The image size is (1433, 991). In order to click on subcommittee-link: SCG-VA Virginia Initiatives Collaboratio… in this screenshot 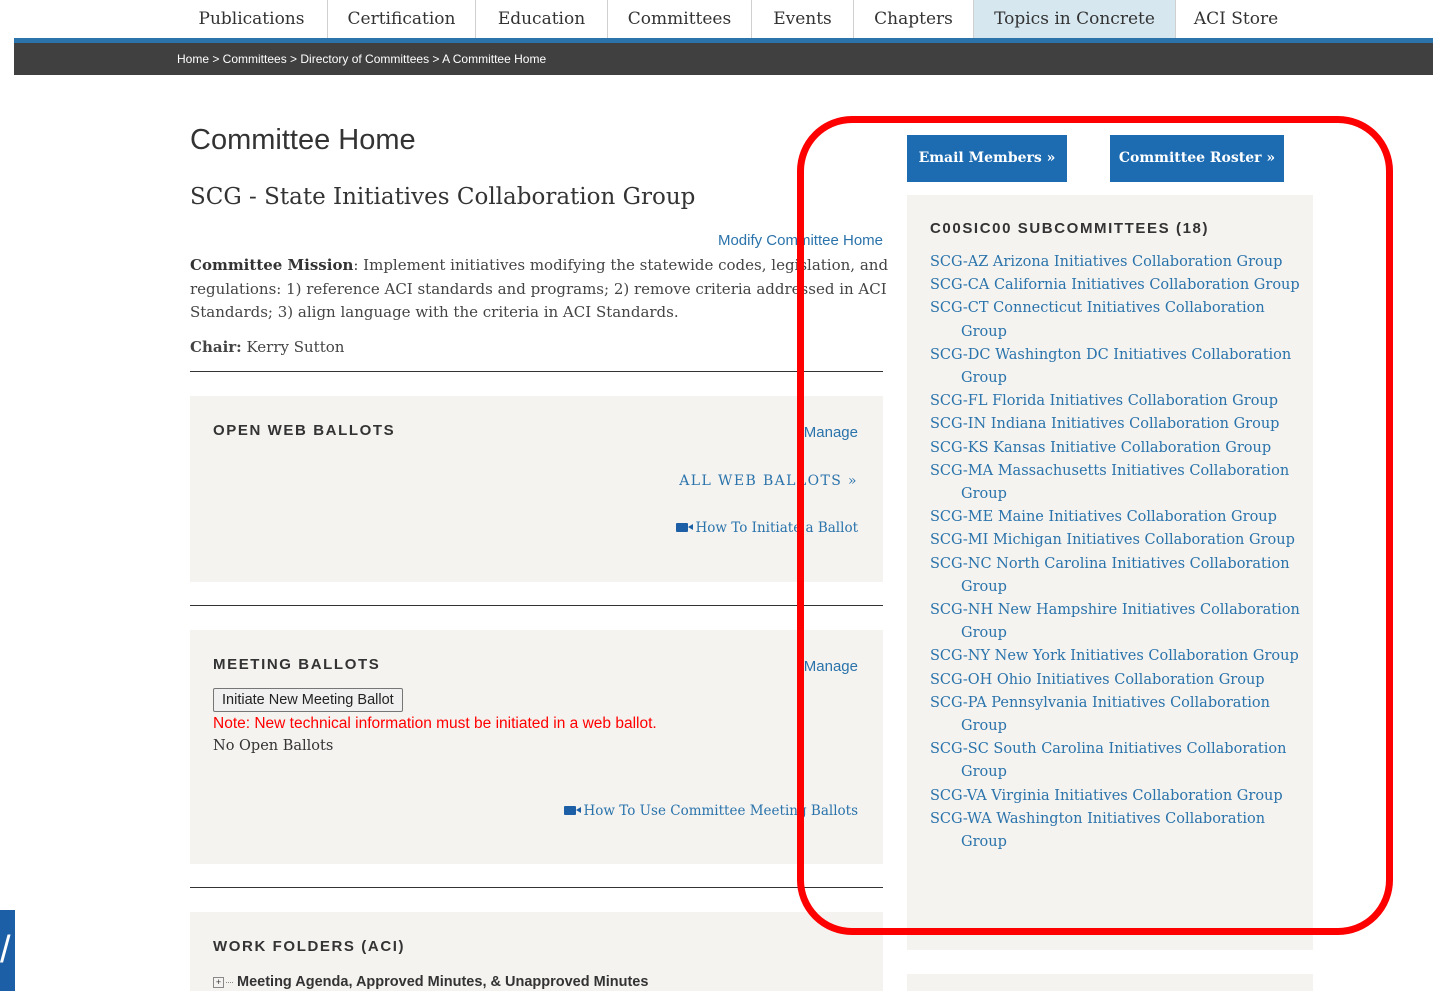, I will do `click(1115, 796)`.